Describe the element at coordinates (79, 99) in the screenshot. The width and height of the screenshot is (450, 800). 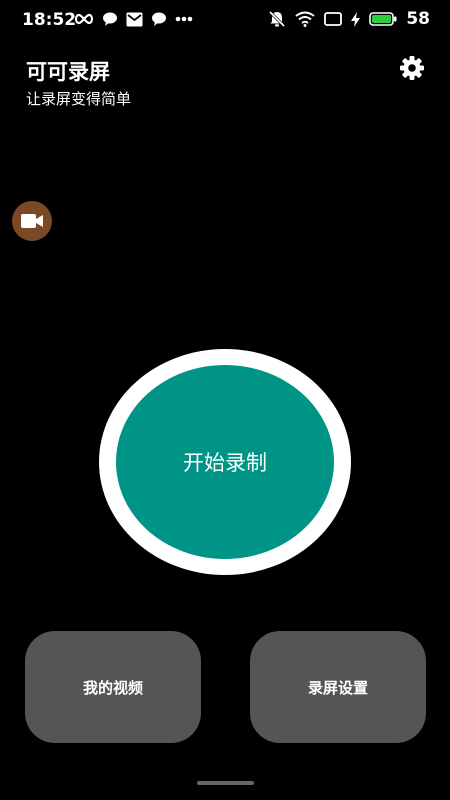
I see `app-subtitle: 让录屏变得简单` at that location.